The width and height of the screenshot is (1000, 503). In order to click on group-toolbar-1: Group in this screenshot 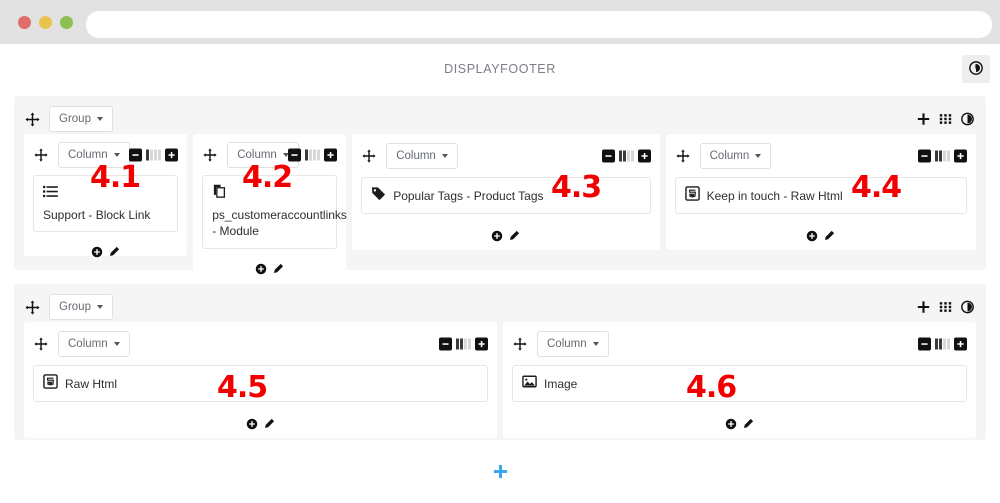, I will do `click(500, 119)`.